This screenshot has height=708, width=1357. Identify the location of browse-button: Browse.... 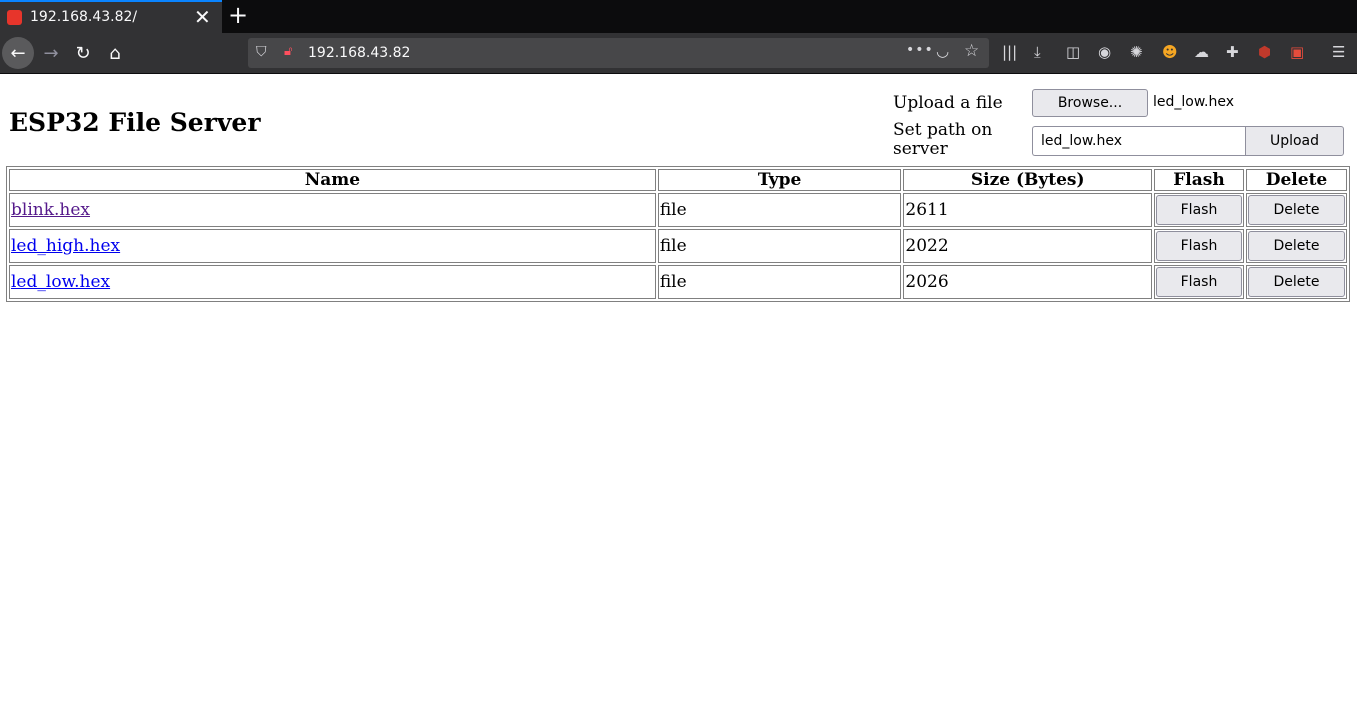
(1090, 103).